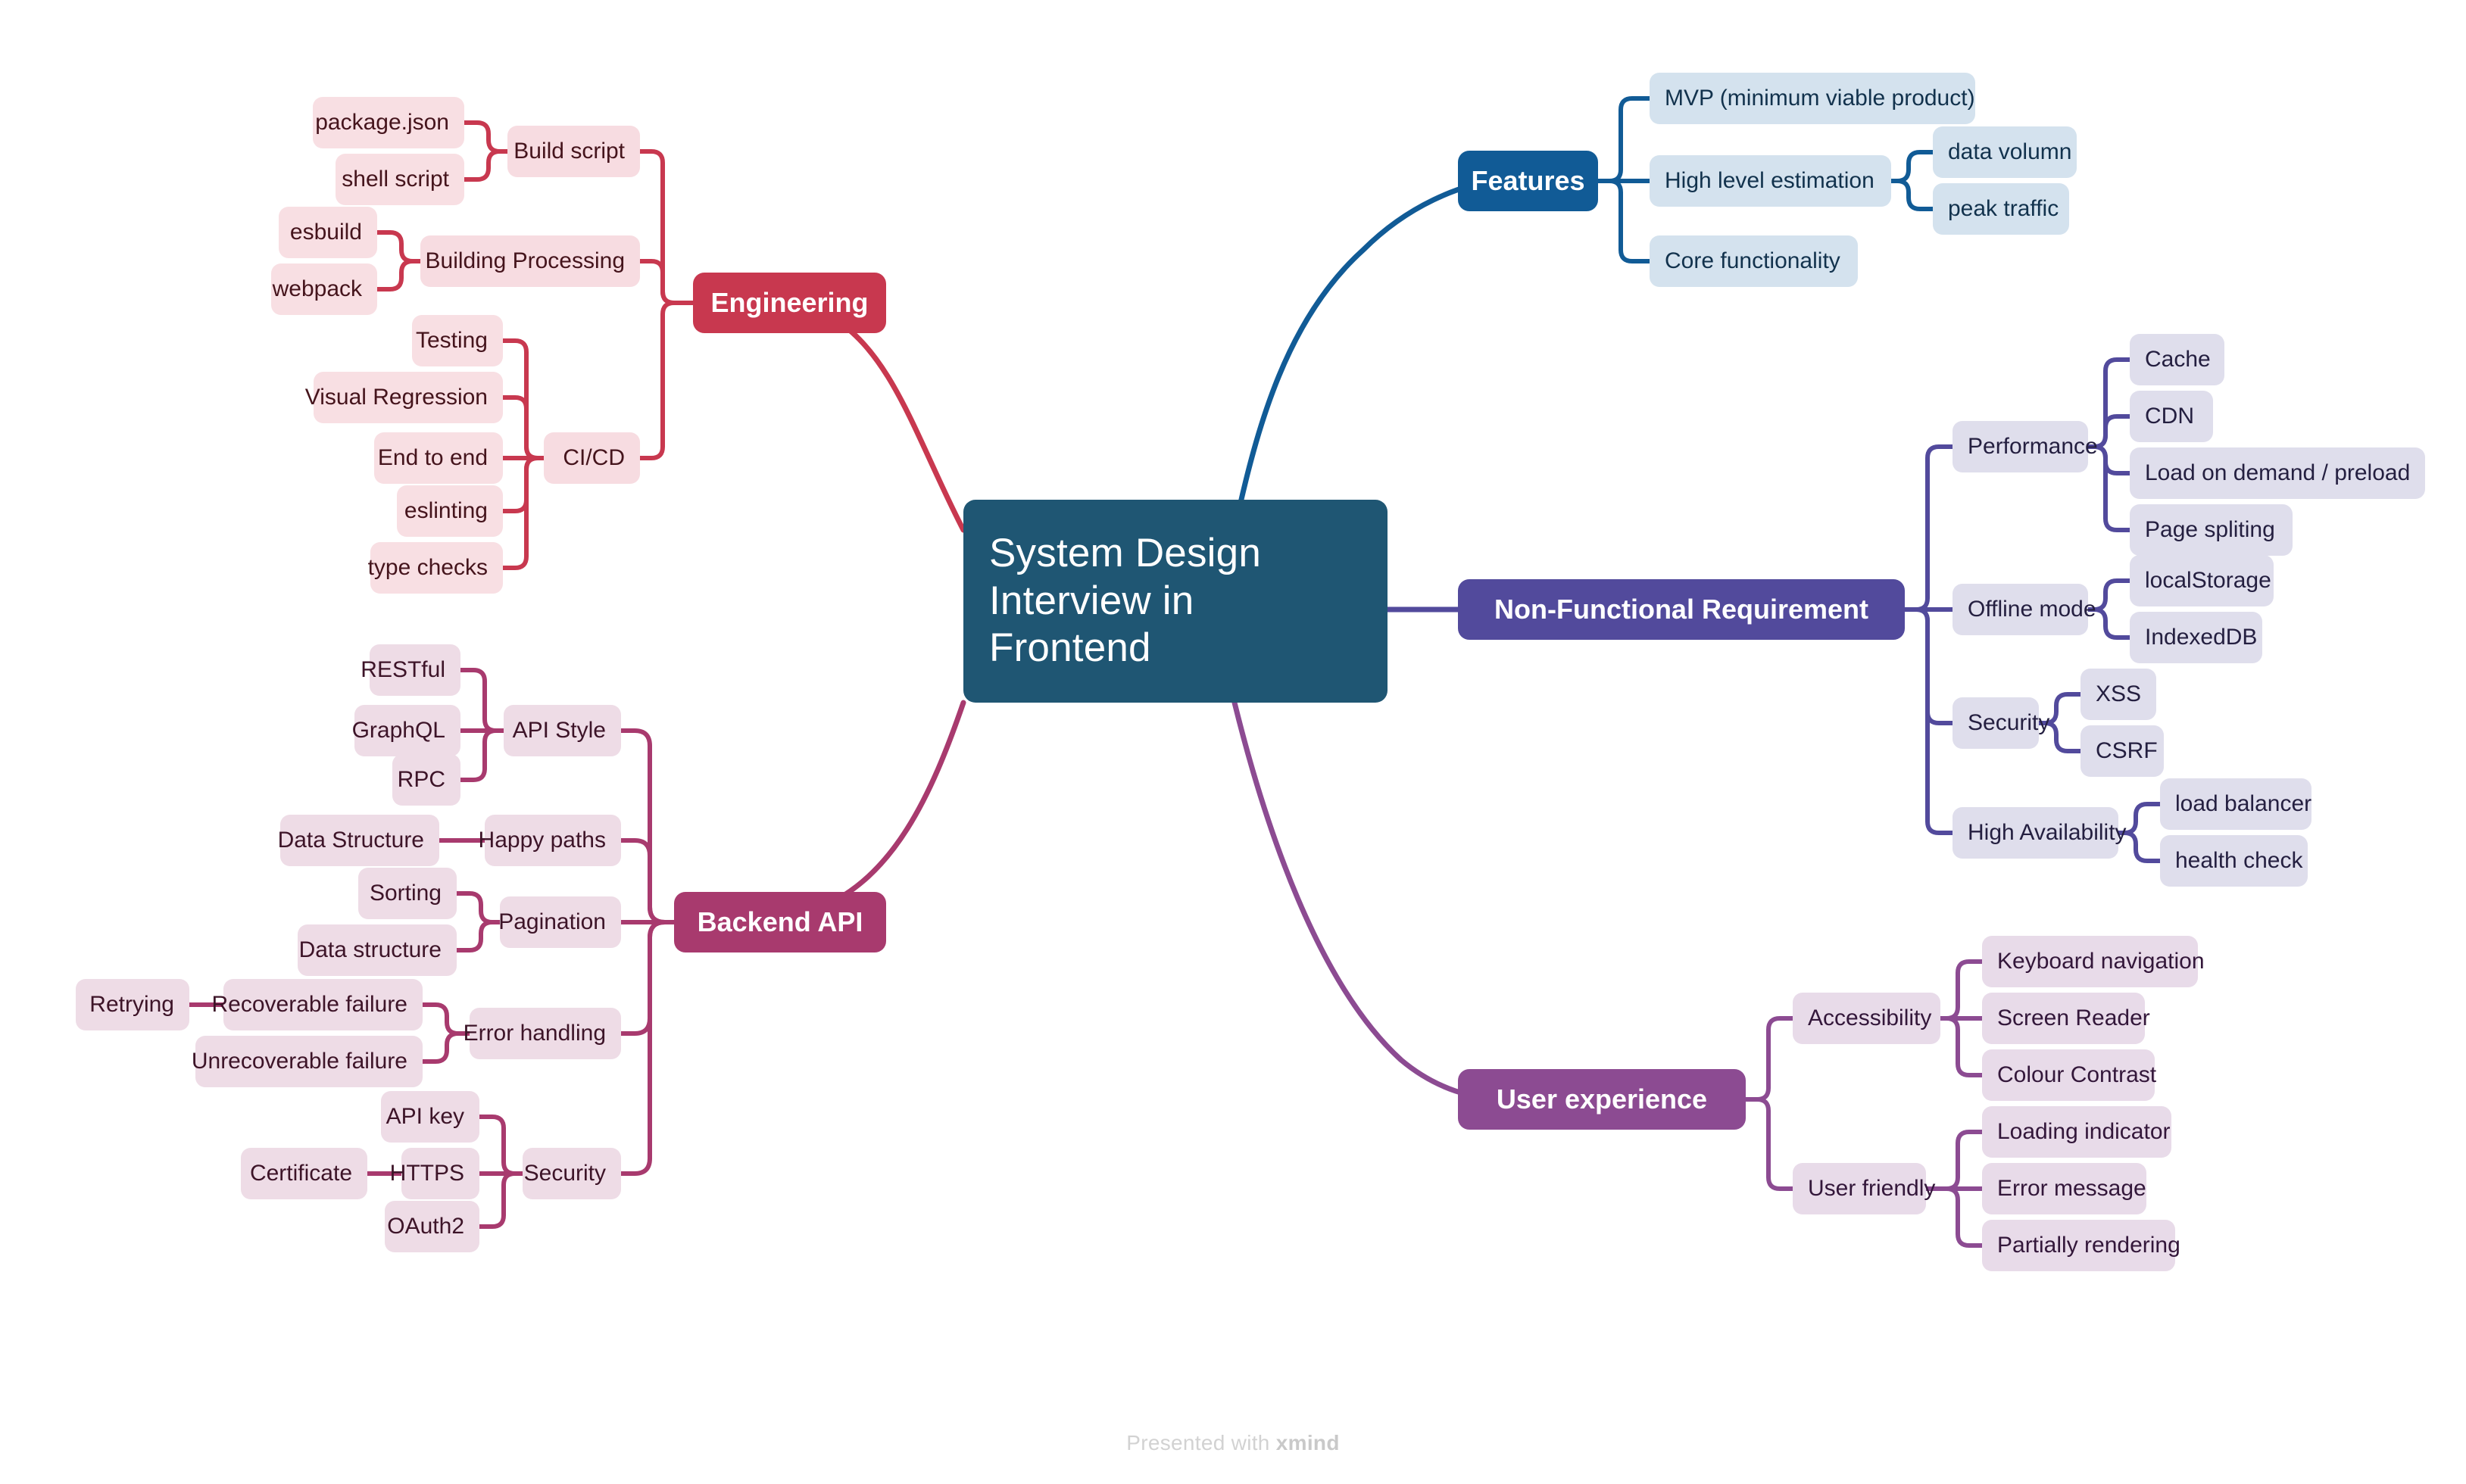 This screenshot has width=2466, height=1484. Describe the element at coordinates (2122, 751) in the screenshot. I see `node-csrf: CSRF` at that location.